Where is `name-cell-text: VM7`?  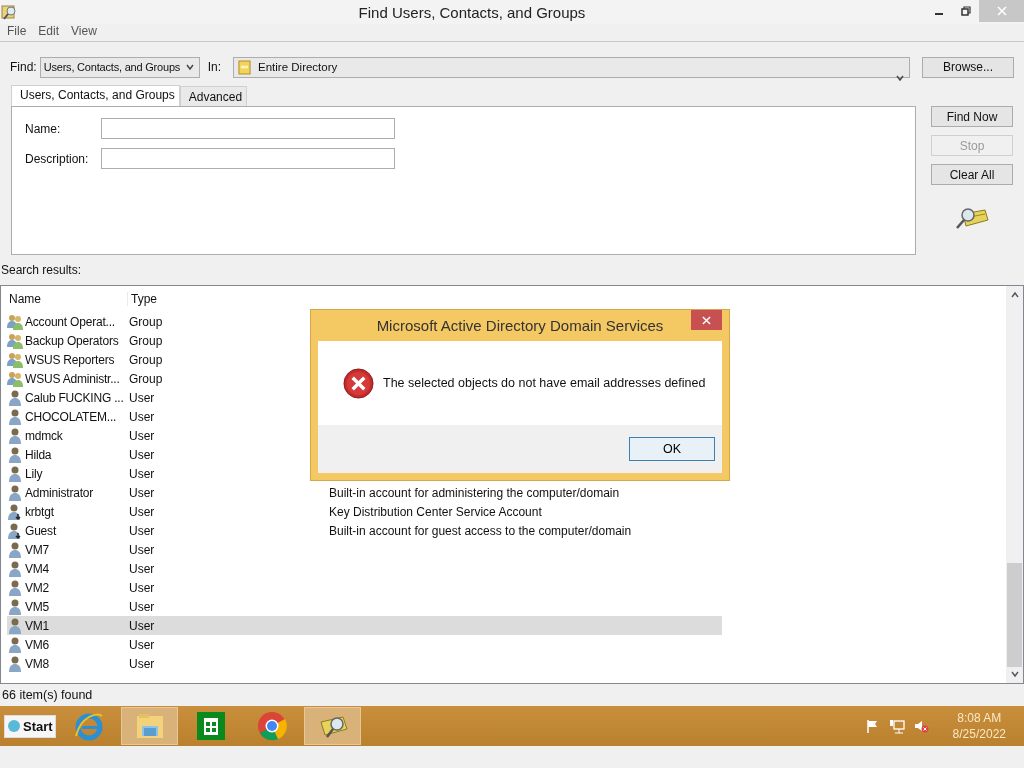 name-cell-text: VM7 is located at coordinates (38, 549).